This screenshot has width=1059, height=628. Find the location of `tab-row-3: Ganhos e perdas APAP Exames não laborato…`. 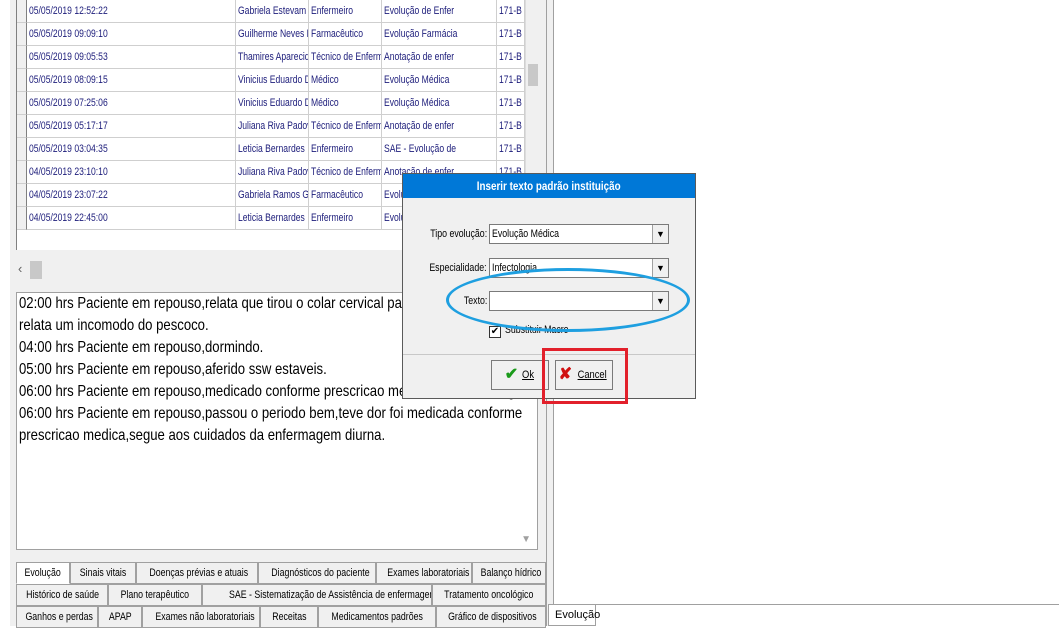

tab-row-3: Ganhos e perdas APAP Exames não laborato… is located at coordinates (281, 617).